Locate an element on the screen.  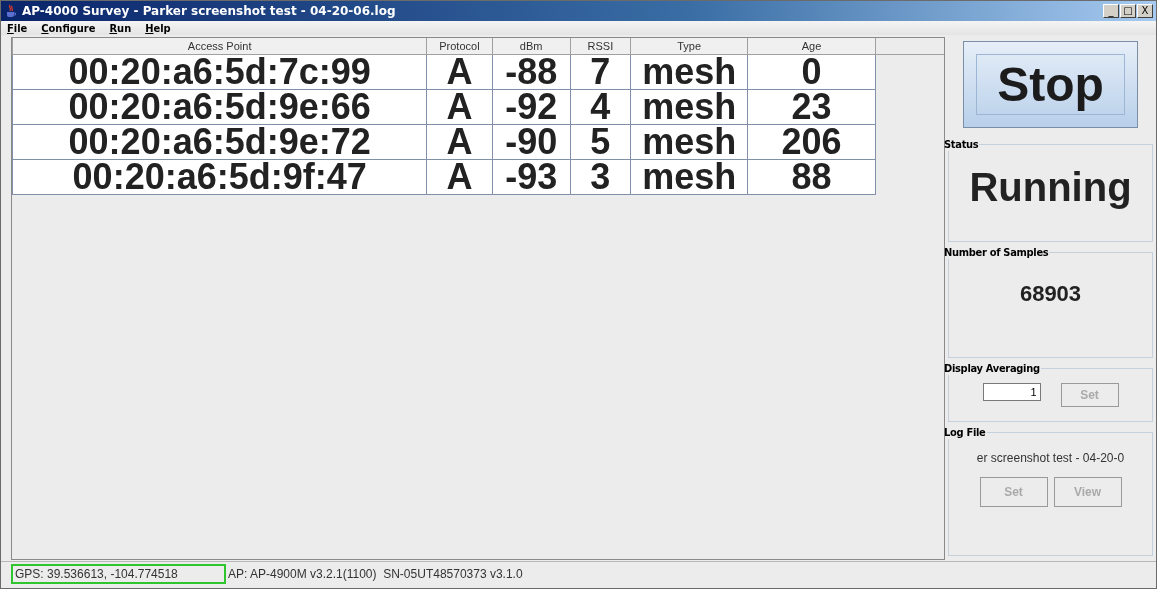
minimize-button: _ is located at coordinates (1111, 11).